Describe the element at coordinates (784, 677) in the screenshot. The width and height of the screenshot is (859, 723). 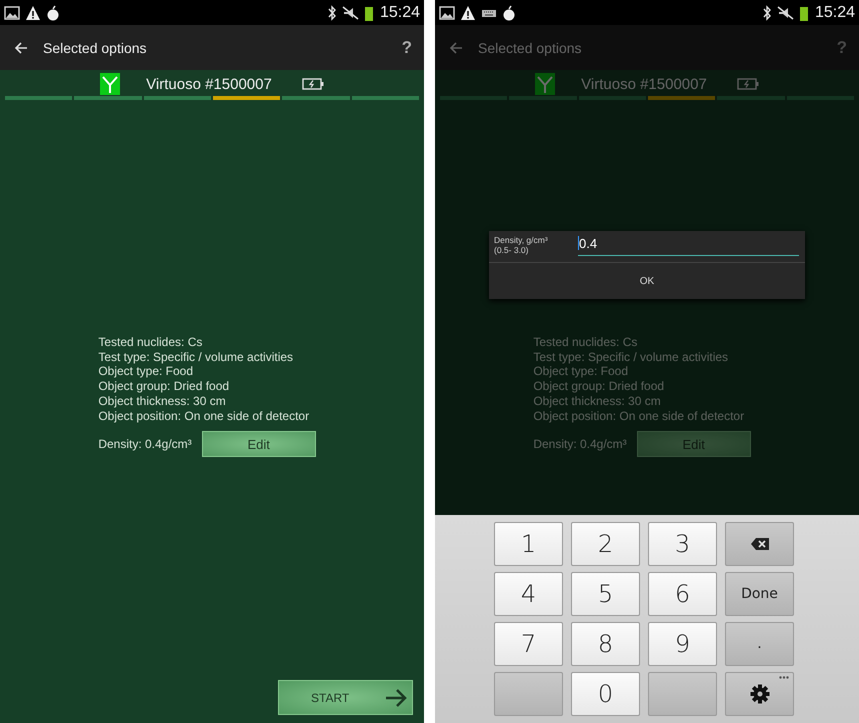
I see `more-dots-icon` at that location.